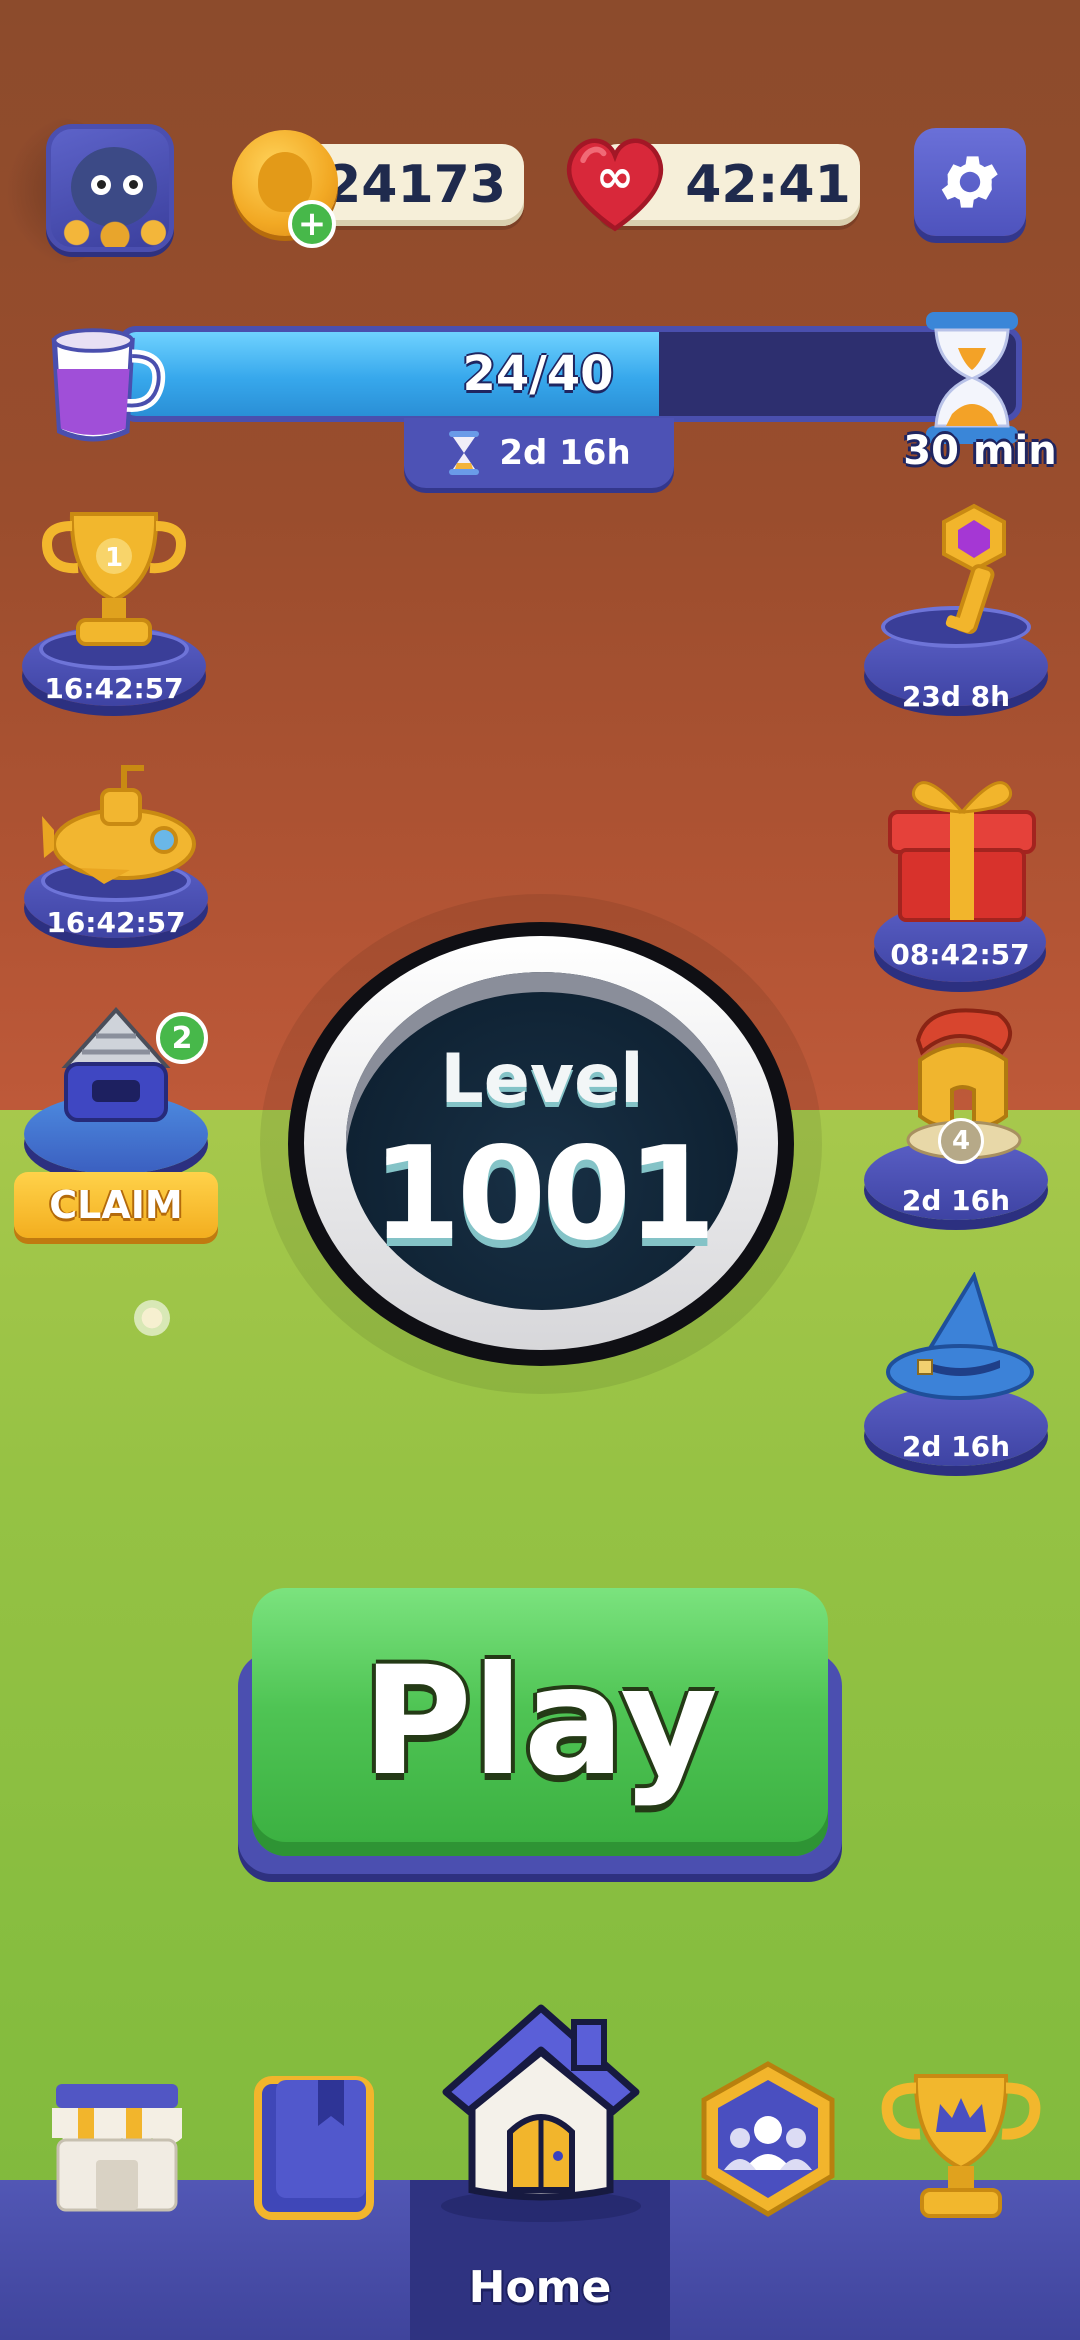 This screenshot has width=1080, height=2340. Describe the element at coordinates (543, 1194) in the screenshot. I see `level-number: 1001` at that location.